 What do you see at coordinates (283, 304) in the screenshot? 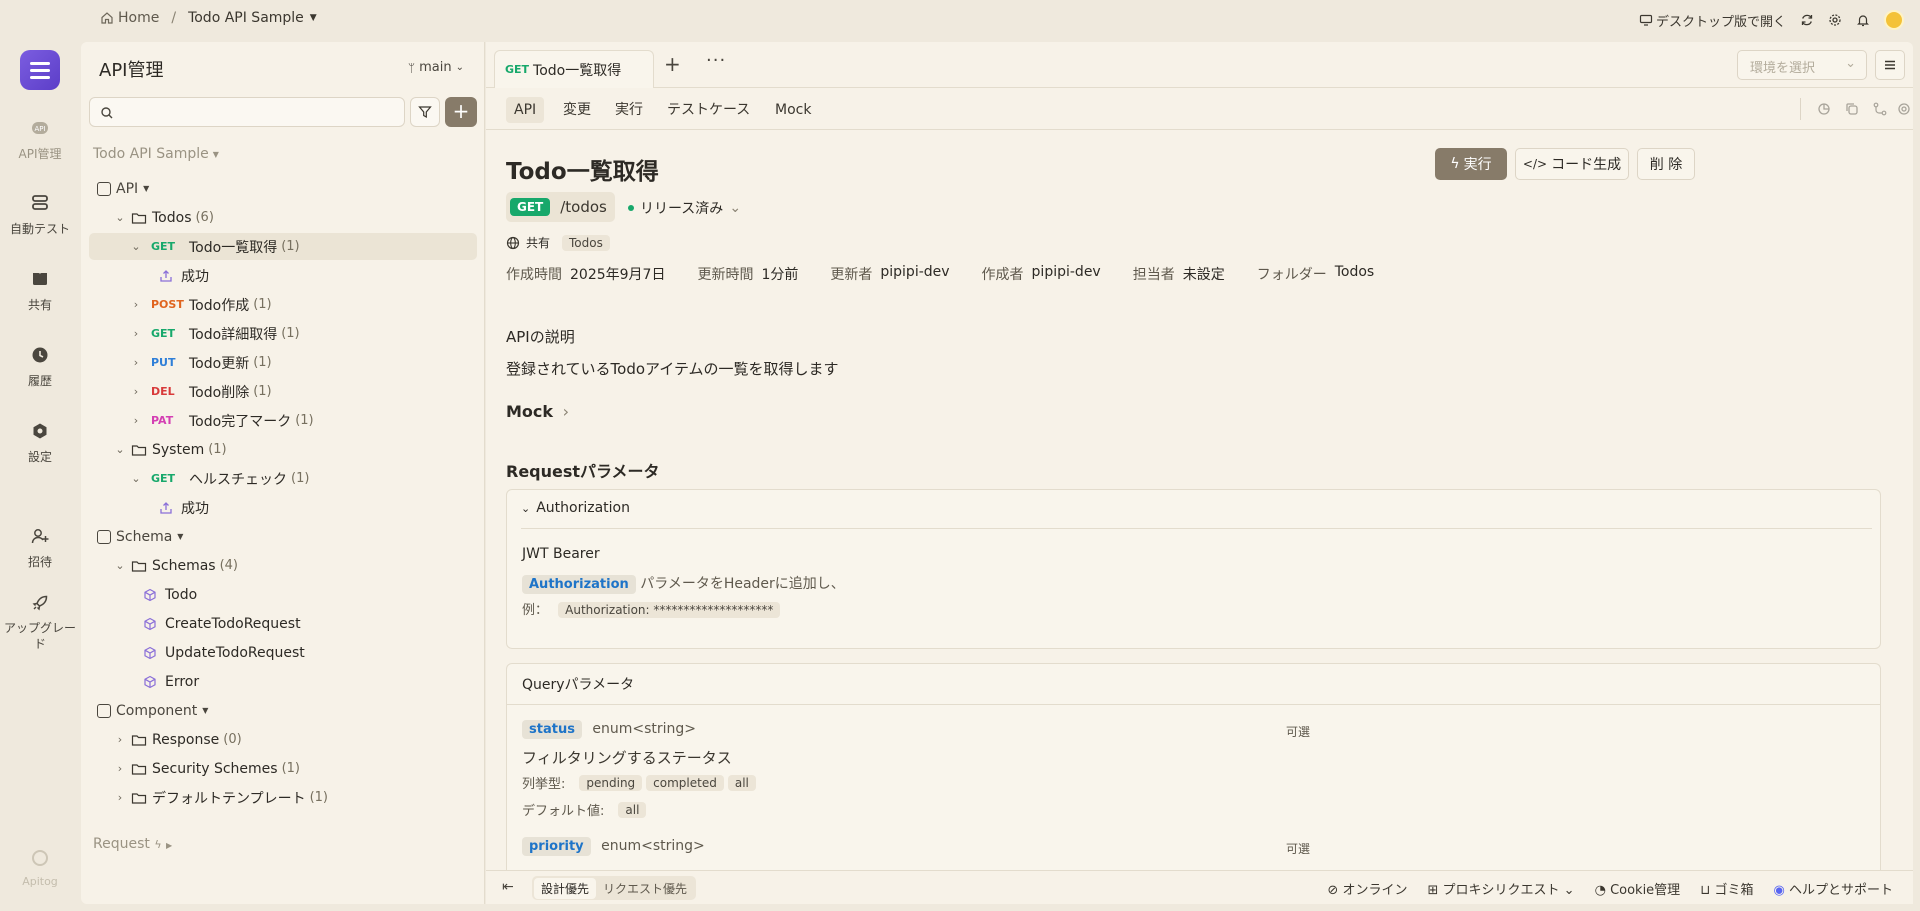
I see `tree-endpoint: › POST Todo作成 (1)` at bounding box center [283, 304].